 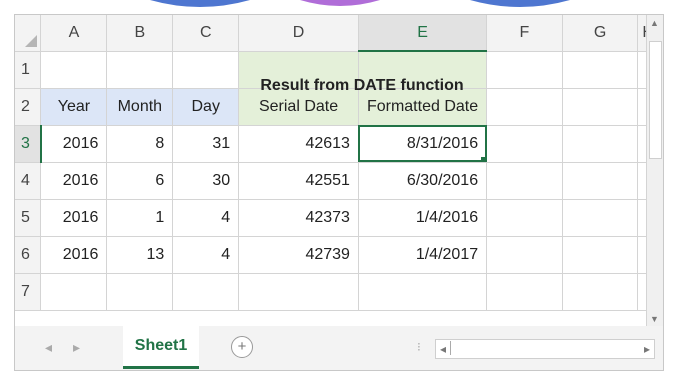 What do you see at coordinates (74, 33) in the screenshot?
I see `column-header-a: A` at bounding box center [74, 33].